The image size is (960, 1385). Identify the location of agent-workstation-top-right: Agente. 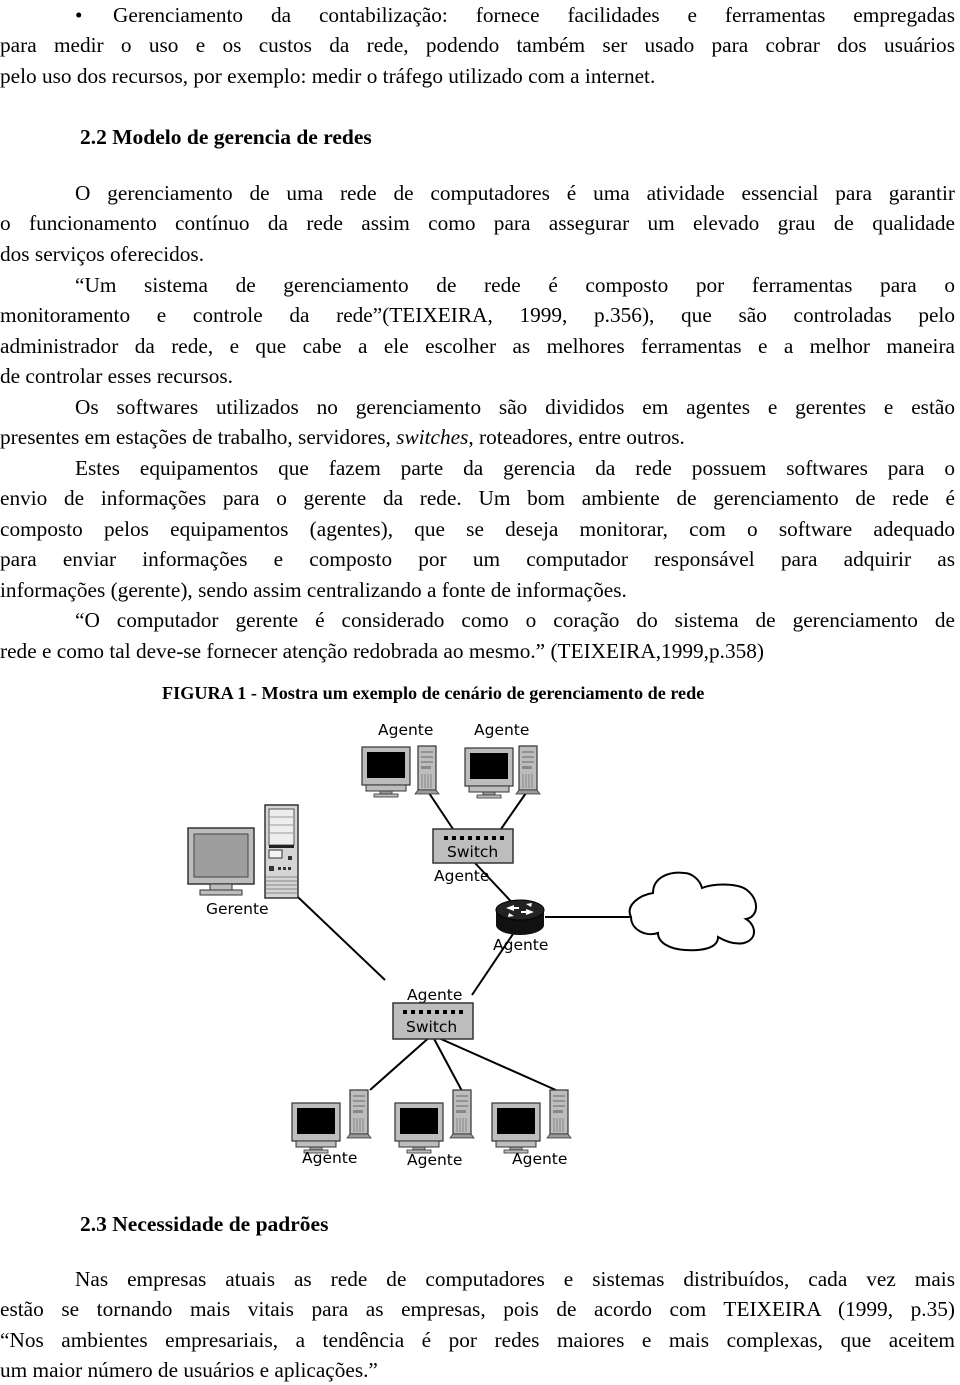
(502, 760).